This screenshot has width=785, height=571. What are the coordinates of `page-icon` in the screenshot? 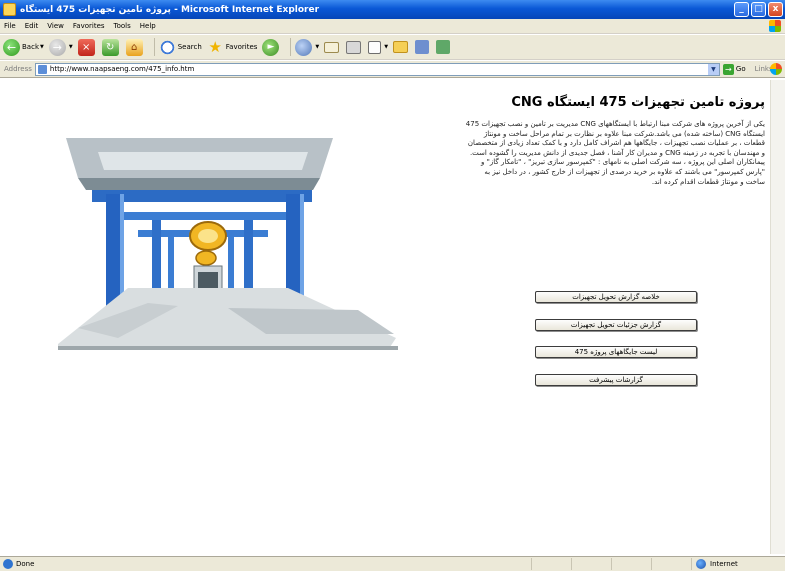 It's located at (42, 69).